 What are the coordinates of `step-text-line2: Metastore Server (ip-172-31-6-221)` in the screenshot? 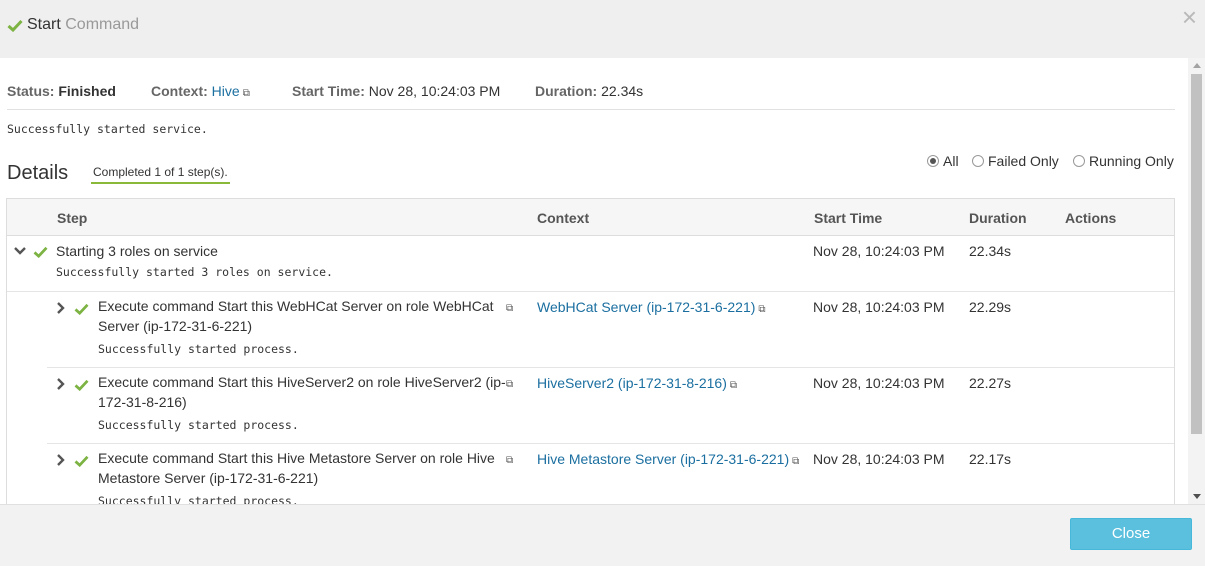 It's located at (208, 478).